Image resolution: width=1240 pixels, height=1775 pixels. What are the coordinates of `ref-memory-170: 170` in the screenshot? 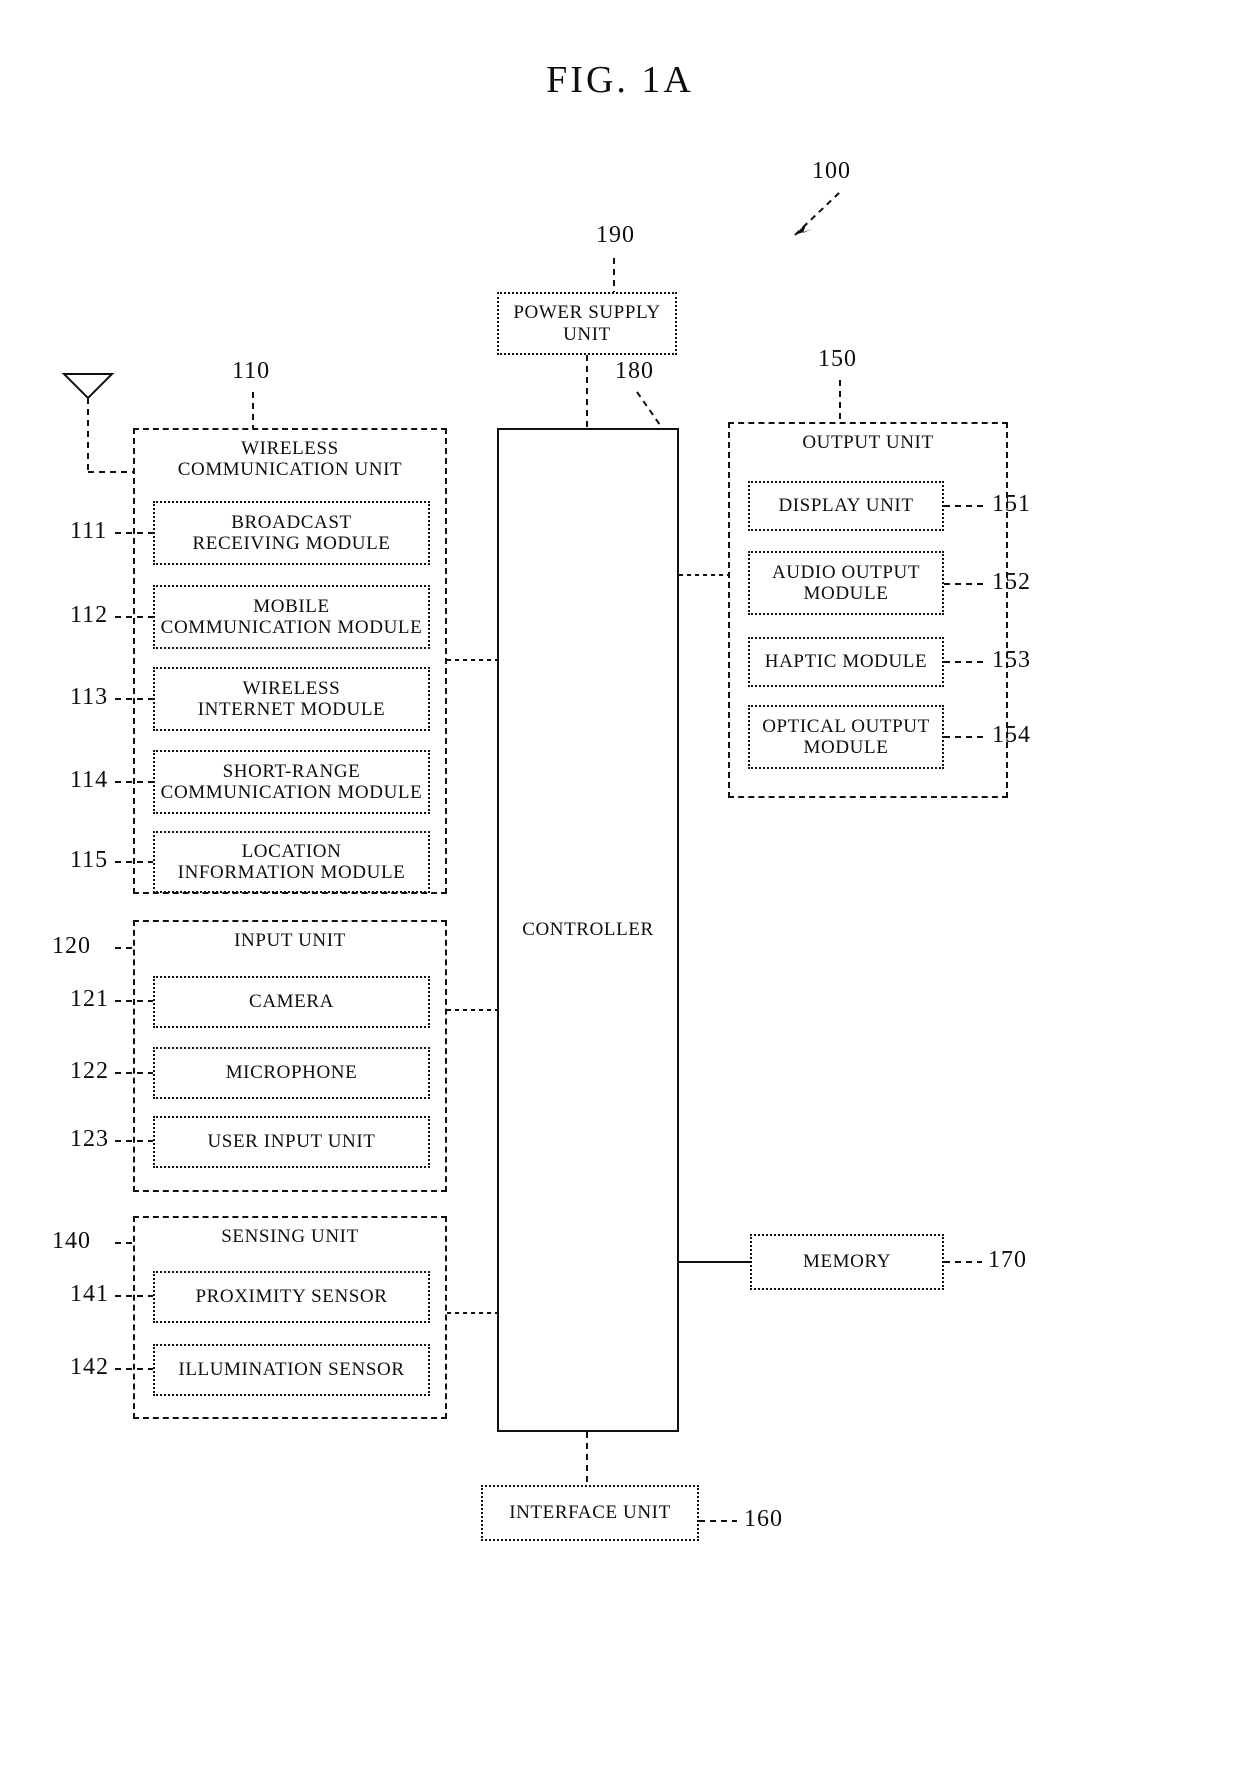 It's located at (1007, 1260).